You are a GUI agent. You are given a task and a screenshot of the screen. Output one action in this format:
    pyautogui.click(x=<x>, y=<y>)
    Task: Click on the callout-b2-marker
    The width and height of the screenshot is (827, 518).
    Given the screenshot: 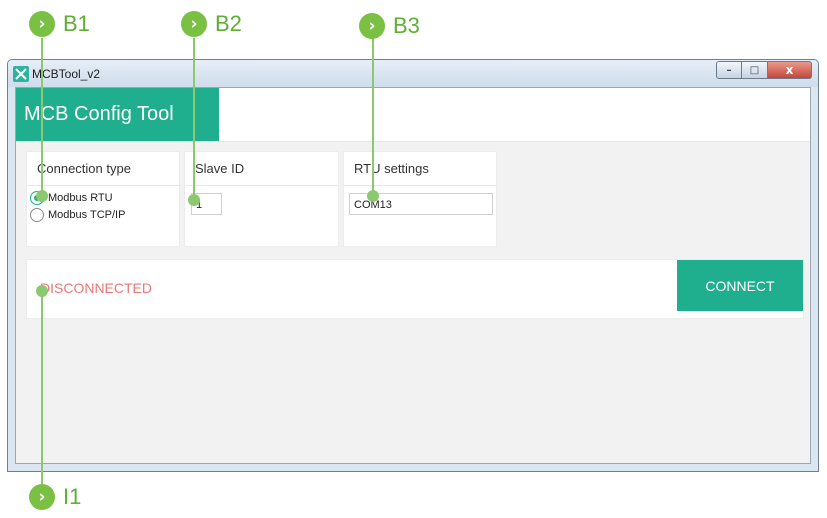 What is the action you would take?
    pyautogui.click(x=194, y=200)
    